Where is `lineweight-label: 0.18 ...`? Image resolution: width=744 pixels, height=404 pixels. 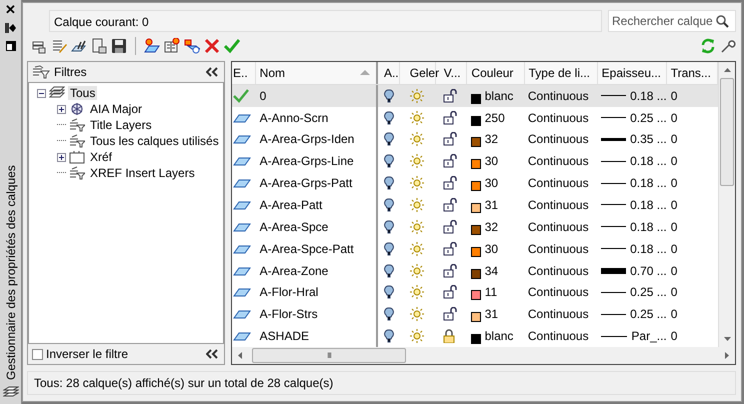
lineweight-label: 0.18 ... is located at coordinates (648, 227).